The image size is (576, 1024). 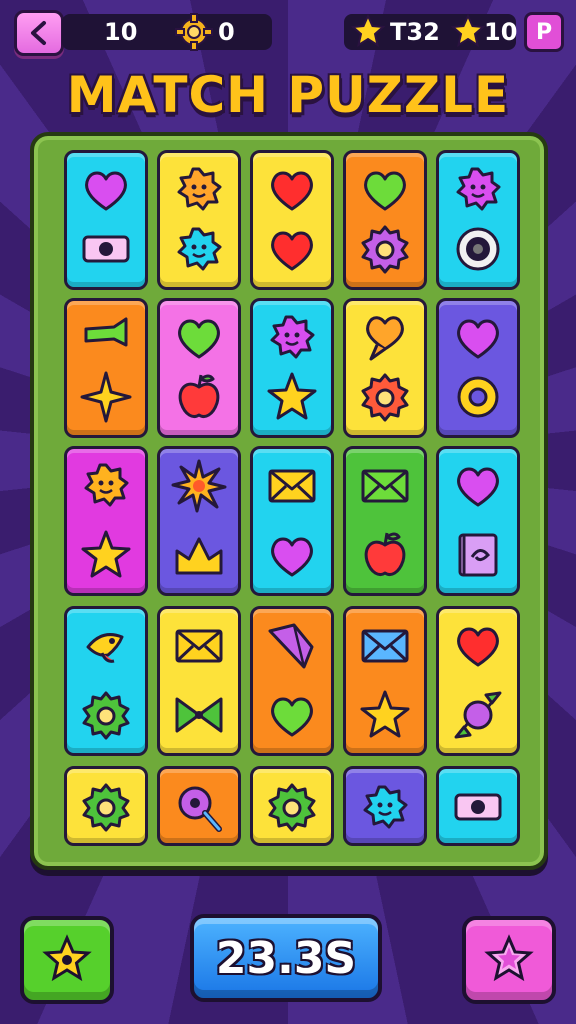 I want to click on pause-label: P, so click(x=544, y=32).